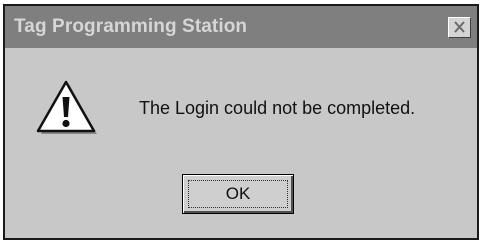 This screenshot has height=246, width=488. I want to click on close-button, so click(459, 27).